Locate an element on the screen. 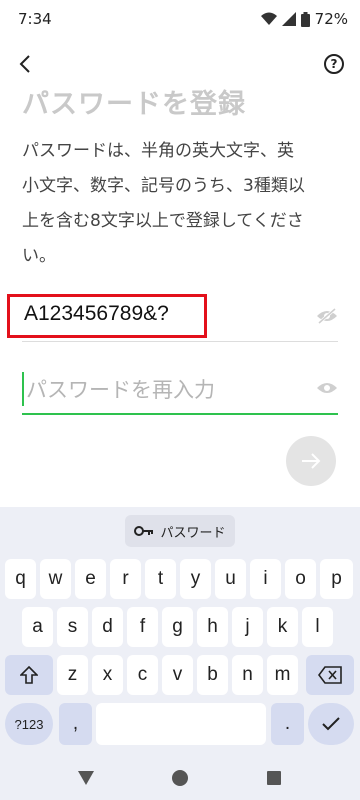  navigation-bar is located at coordinates (180, 780).